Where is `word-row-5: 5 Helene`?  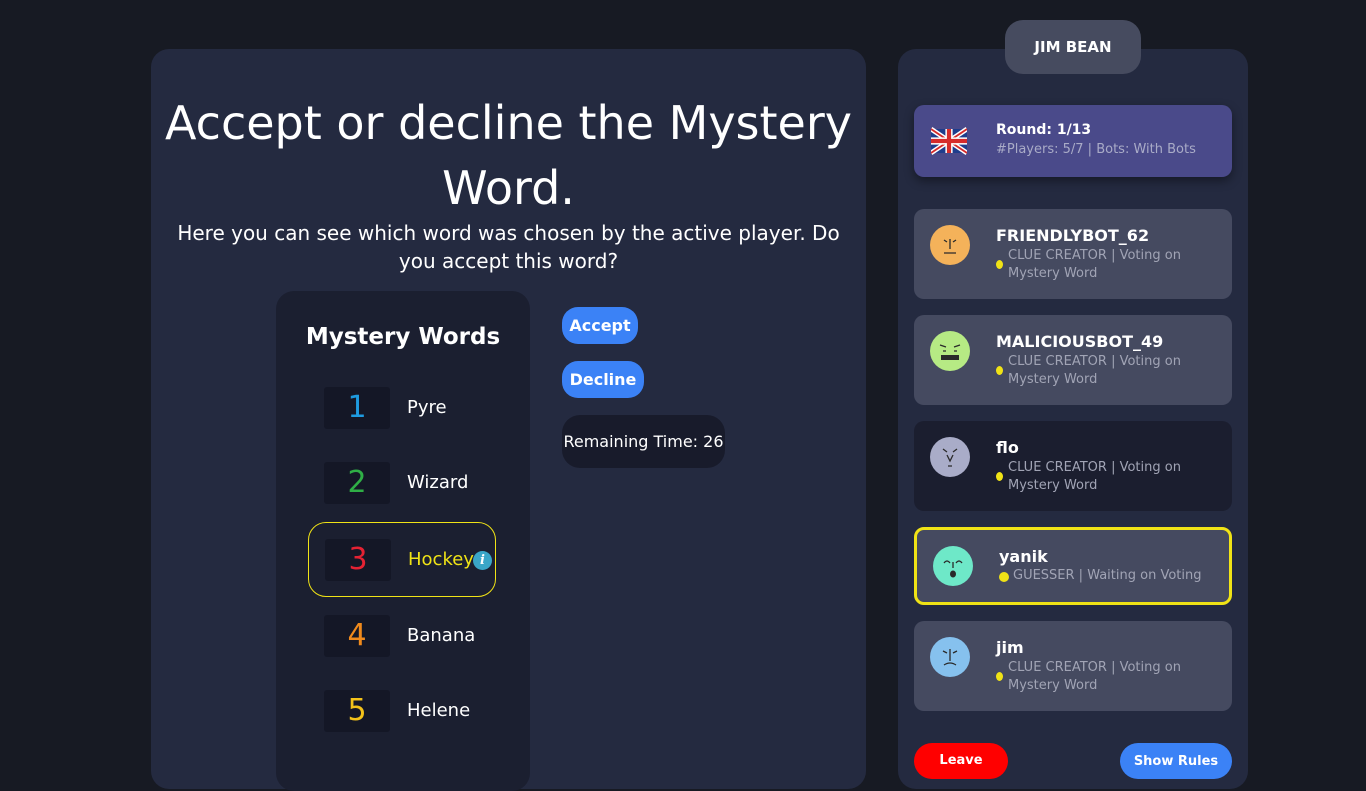 word-row-5: 5 Helene is located at coordinates (424, 712).